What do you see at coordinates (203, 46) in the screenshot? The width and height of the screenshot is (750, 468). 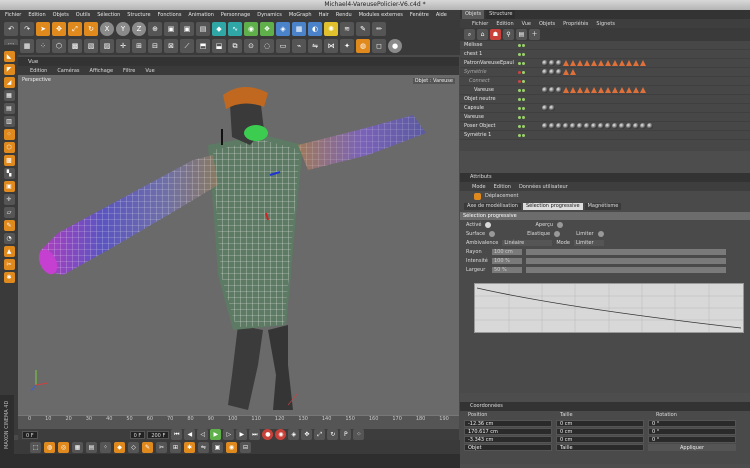 I see `extrude-icon: ⬒` at bounding box center [203, 46].